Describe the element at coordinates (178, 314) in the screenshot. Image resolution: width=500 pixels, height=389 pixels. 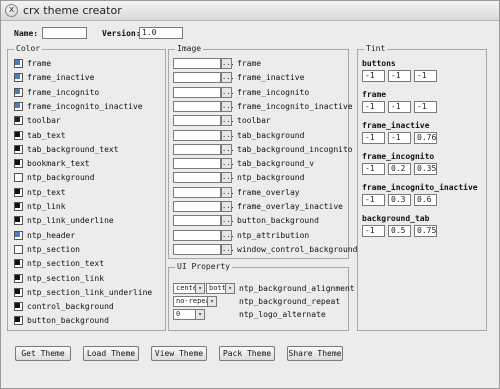
I see `property-select-value: 0` at that location.